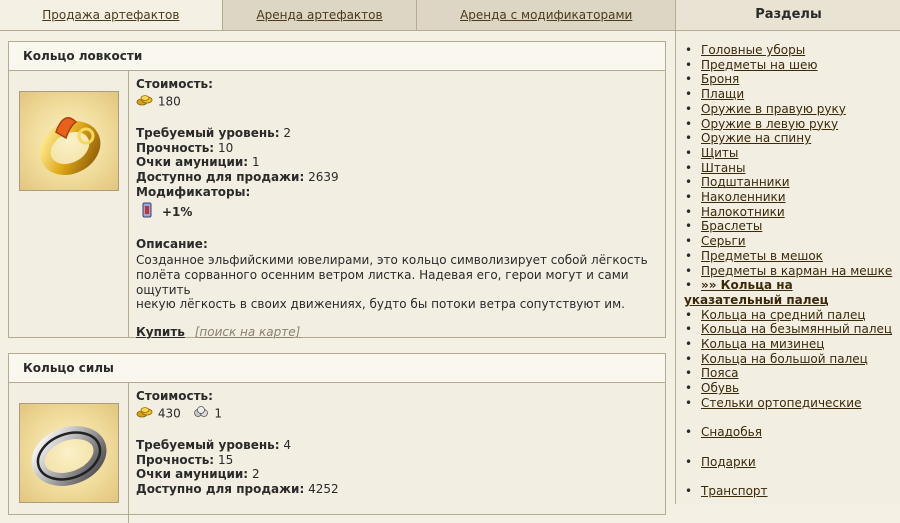 This screenshot has height=523, width=900. I want to click on item-image-silver-ring, so click(69, 453).